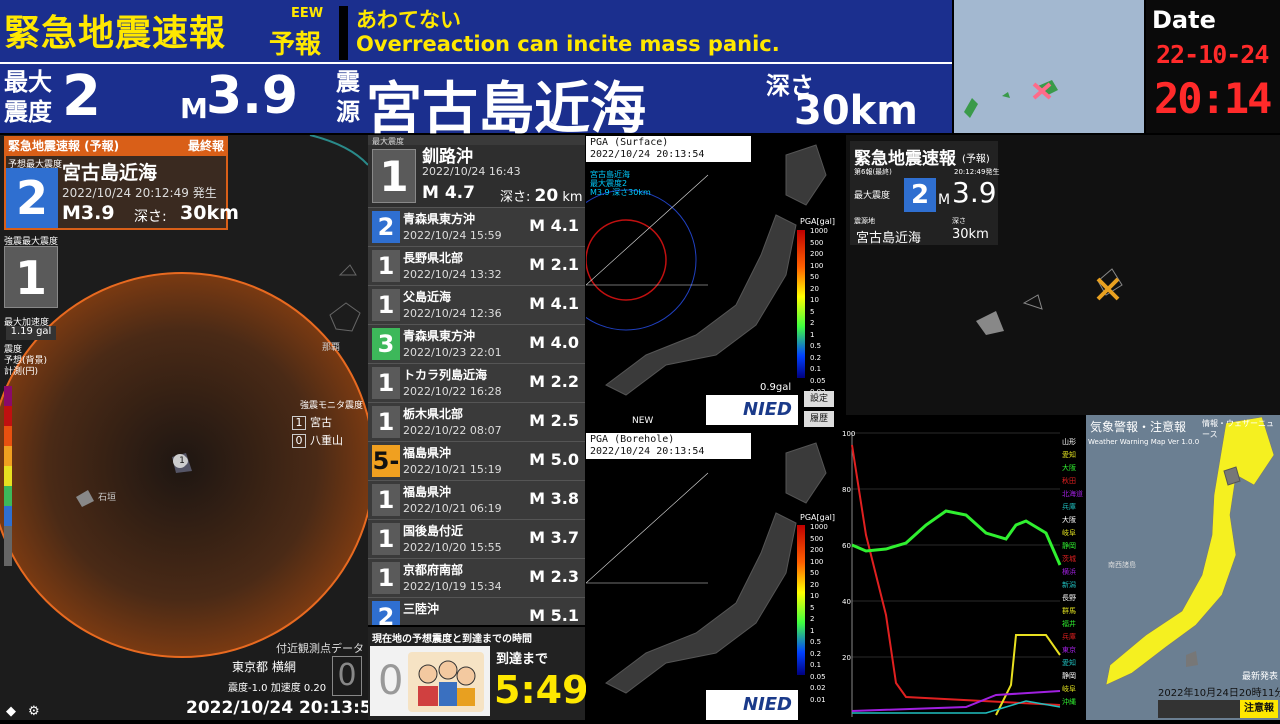  I want to click on graph-region-label: 大阪, so click(1069, 468).